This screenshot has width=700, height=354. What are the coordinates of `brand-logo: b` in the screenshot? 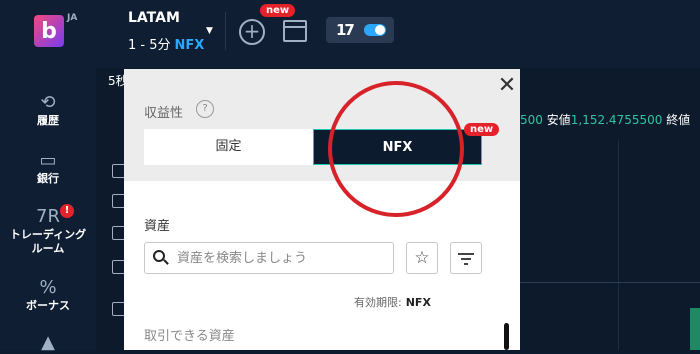 It's located at (49, 31).